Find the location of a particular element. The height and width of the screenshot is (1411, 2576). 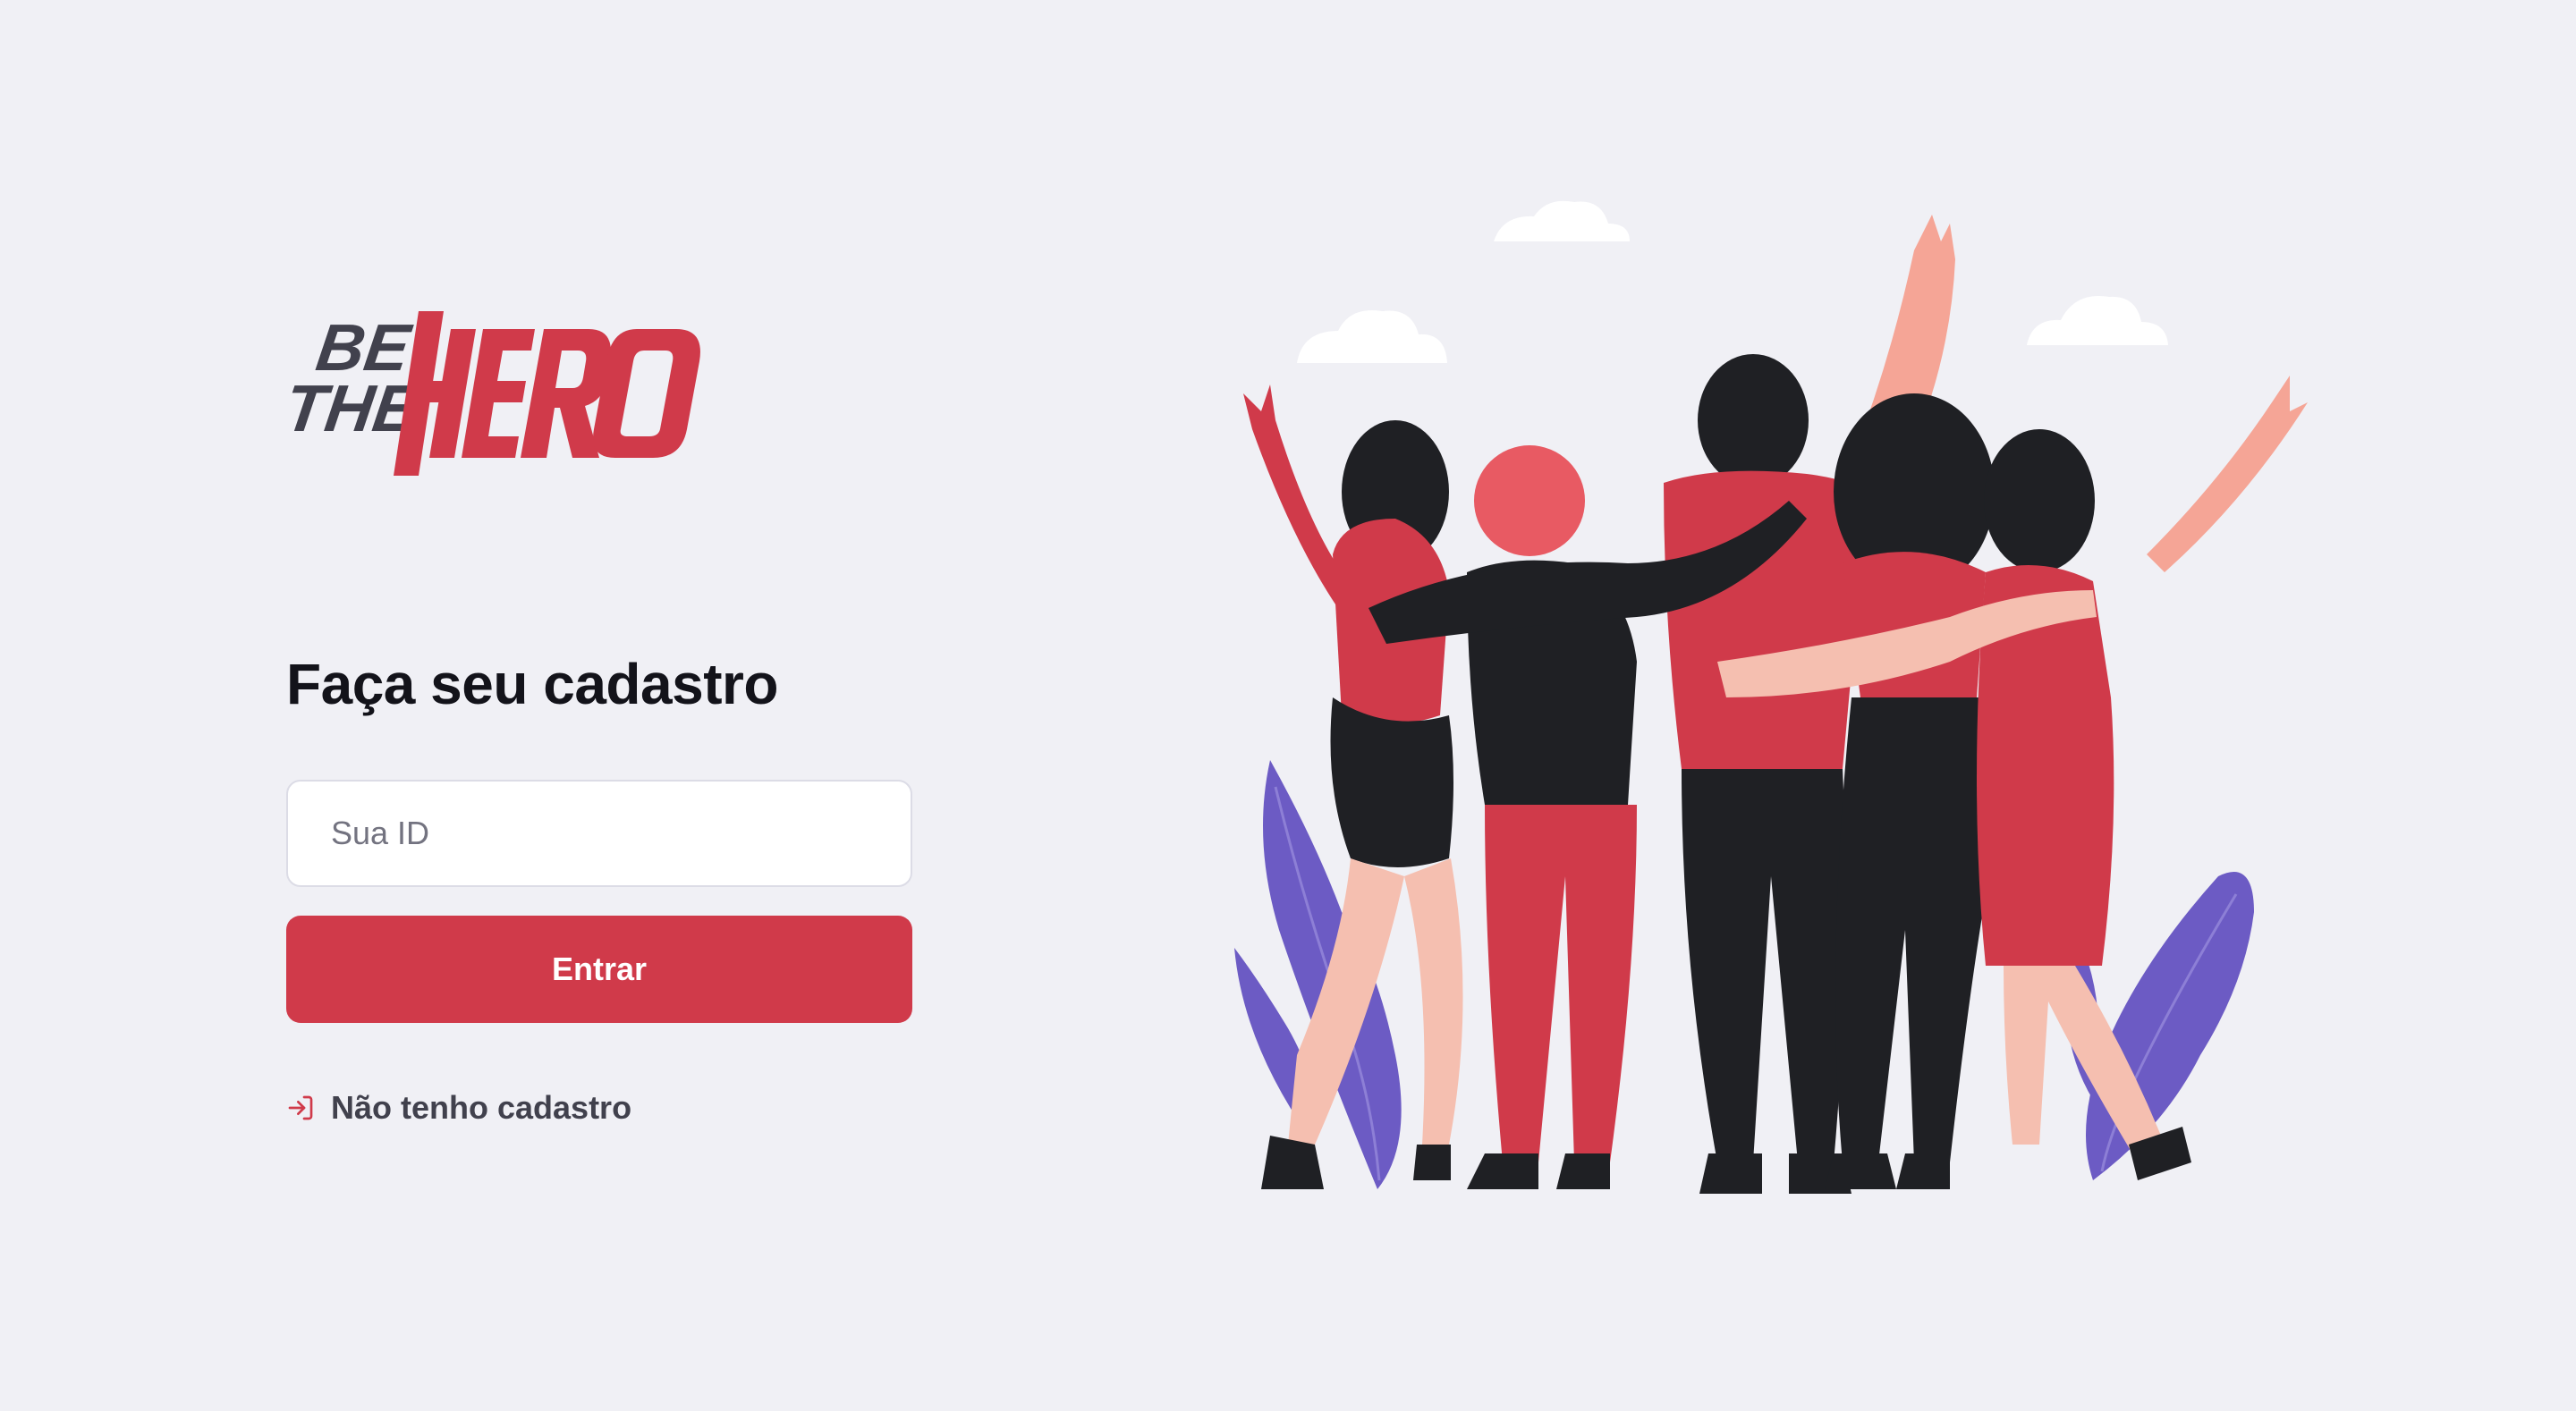

id-input is located at coordinates (599, 833).